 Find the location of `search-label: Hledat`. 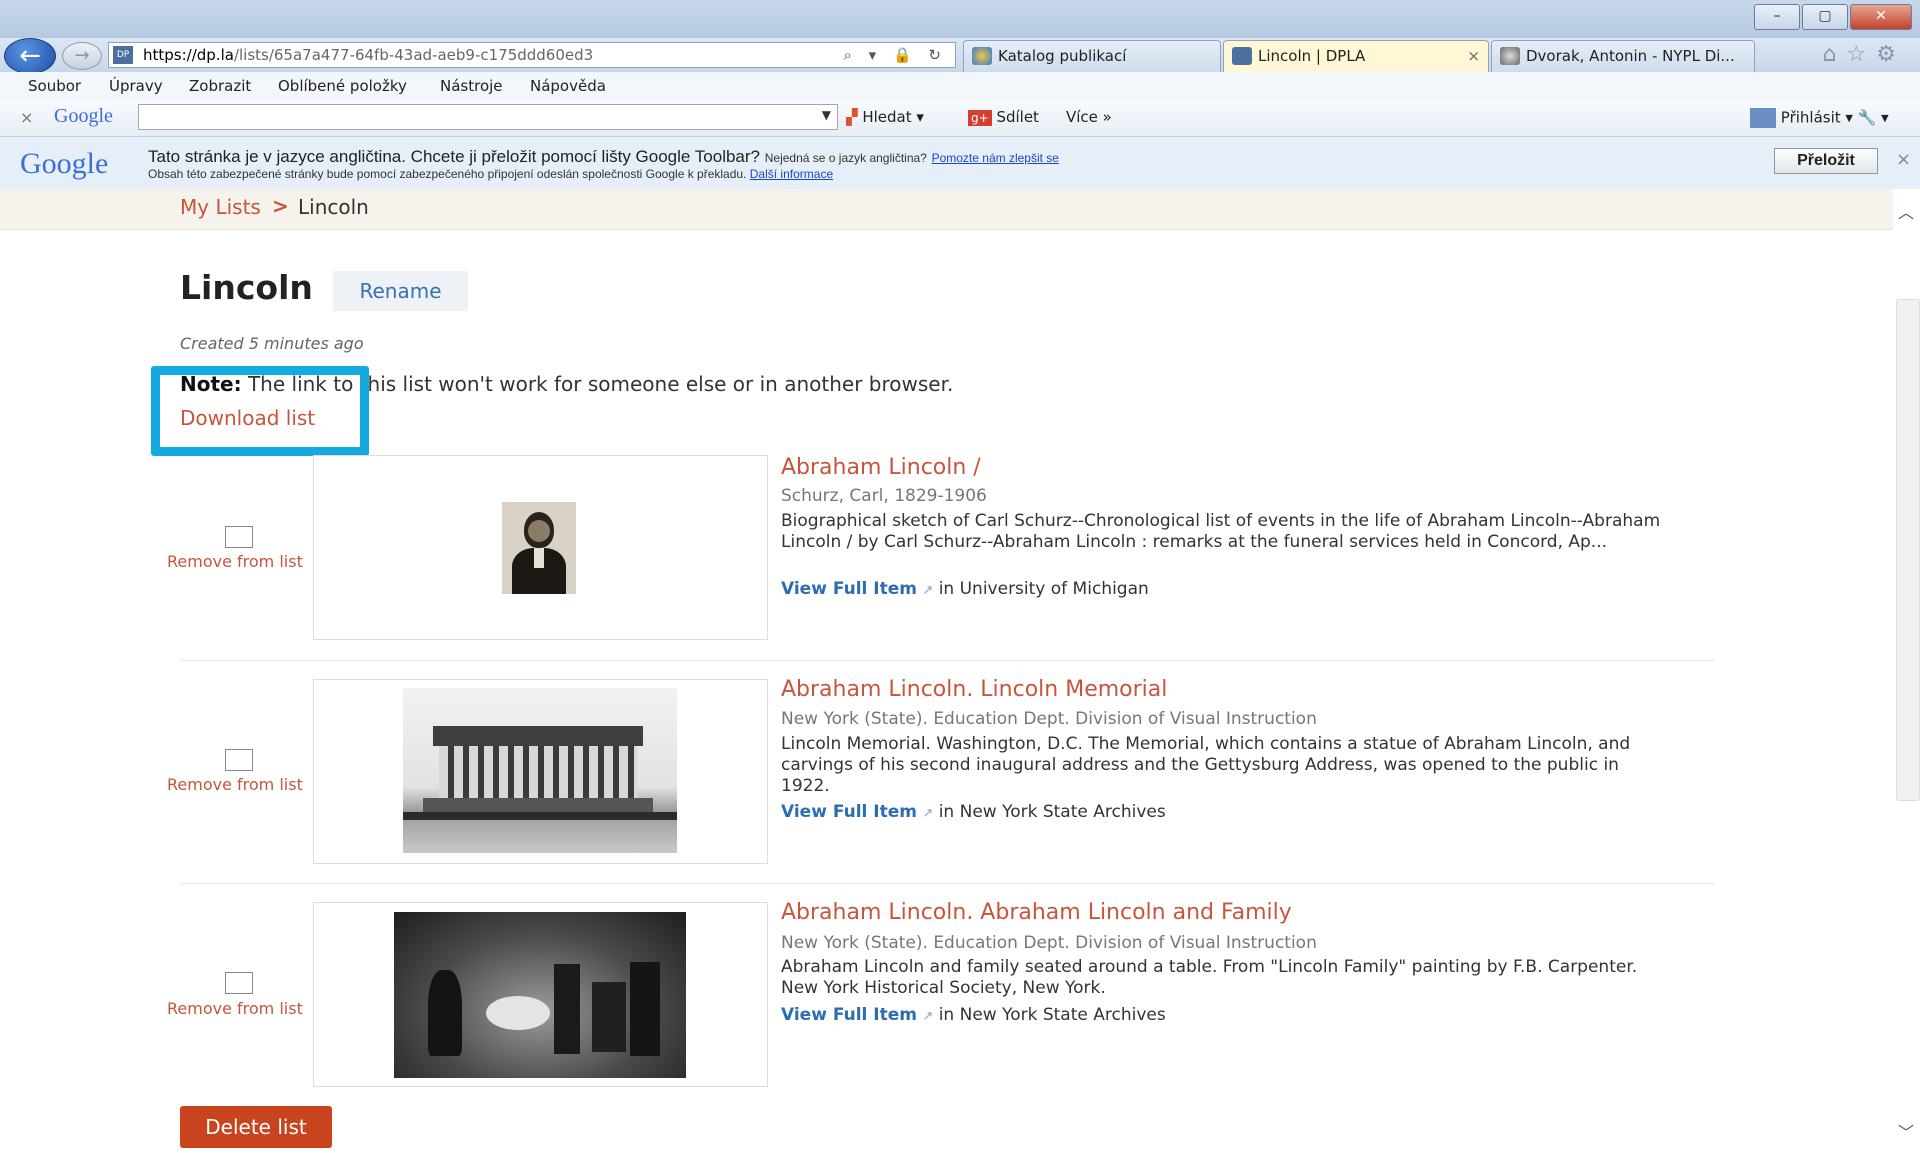

search-label: Hledat is located at coordinates (887, 117).